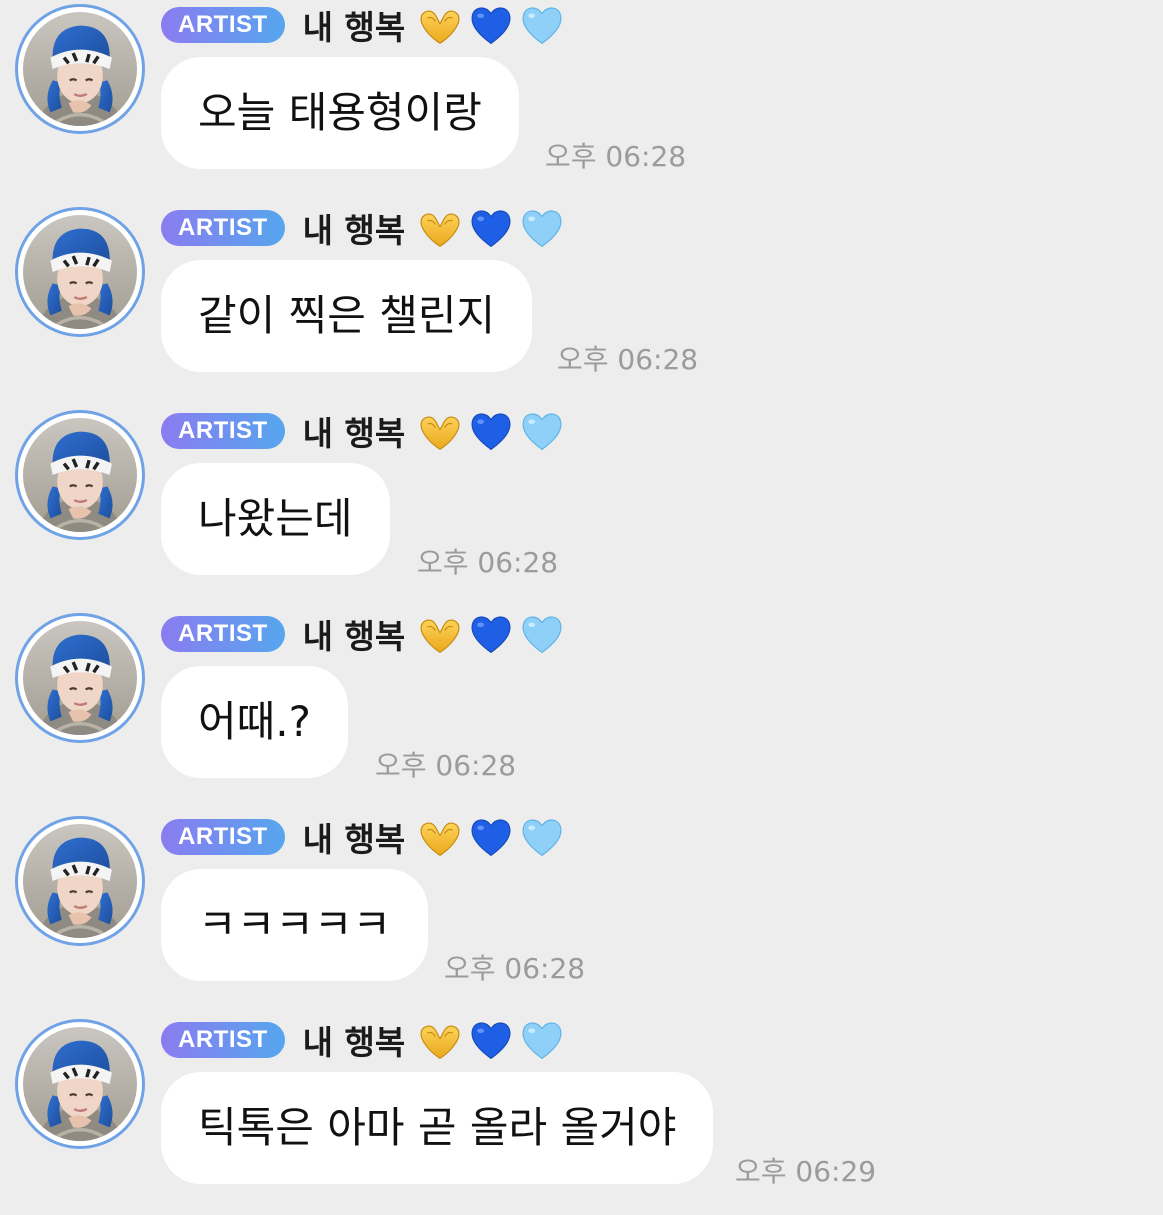 The width and height of the screenshot is (1163, 1215). Describe the element at coordinates (347, 316) in the screenshot. I see `message-bubble: 같이 찍은 챌린지` at that location.